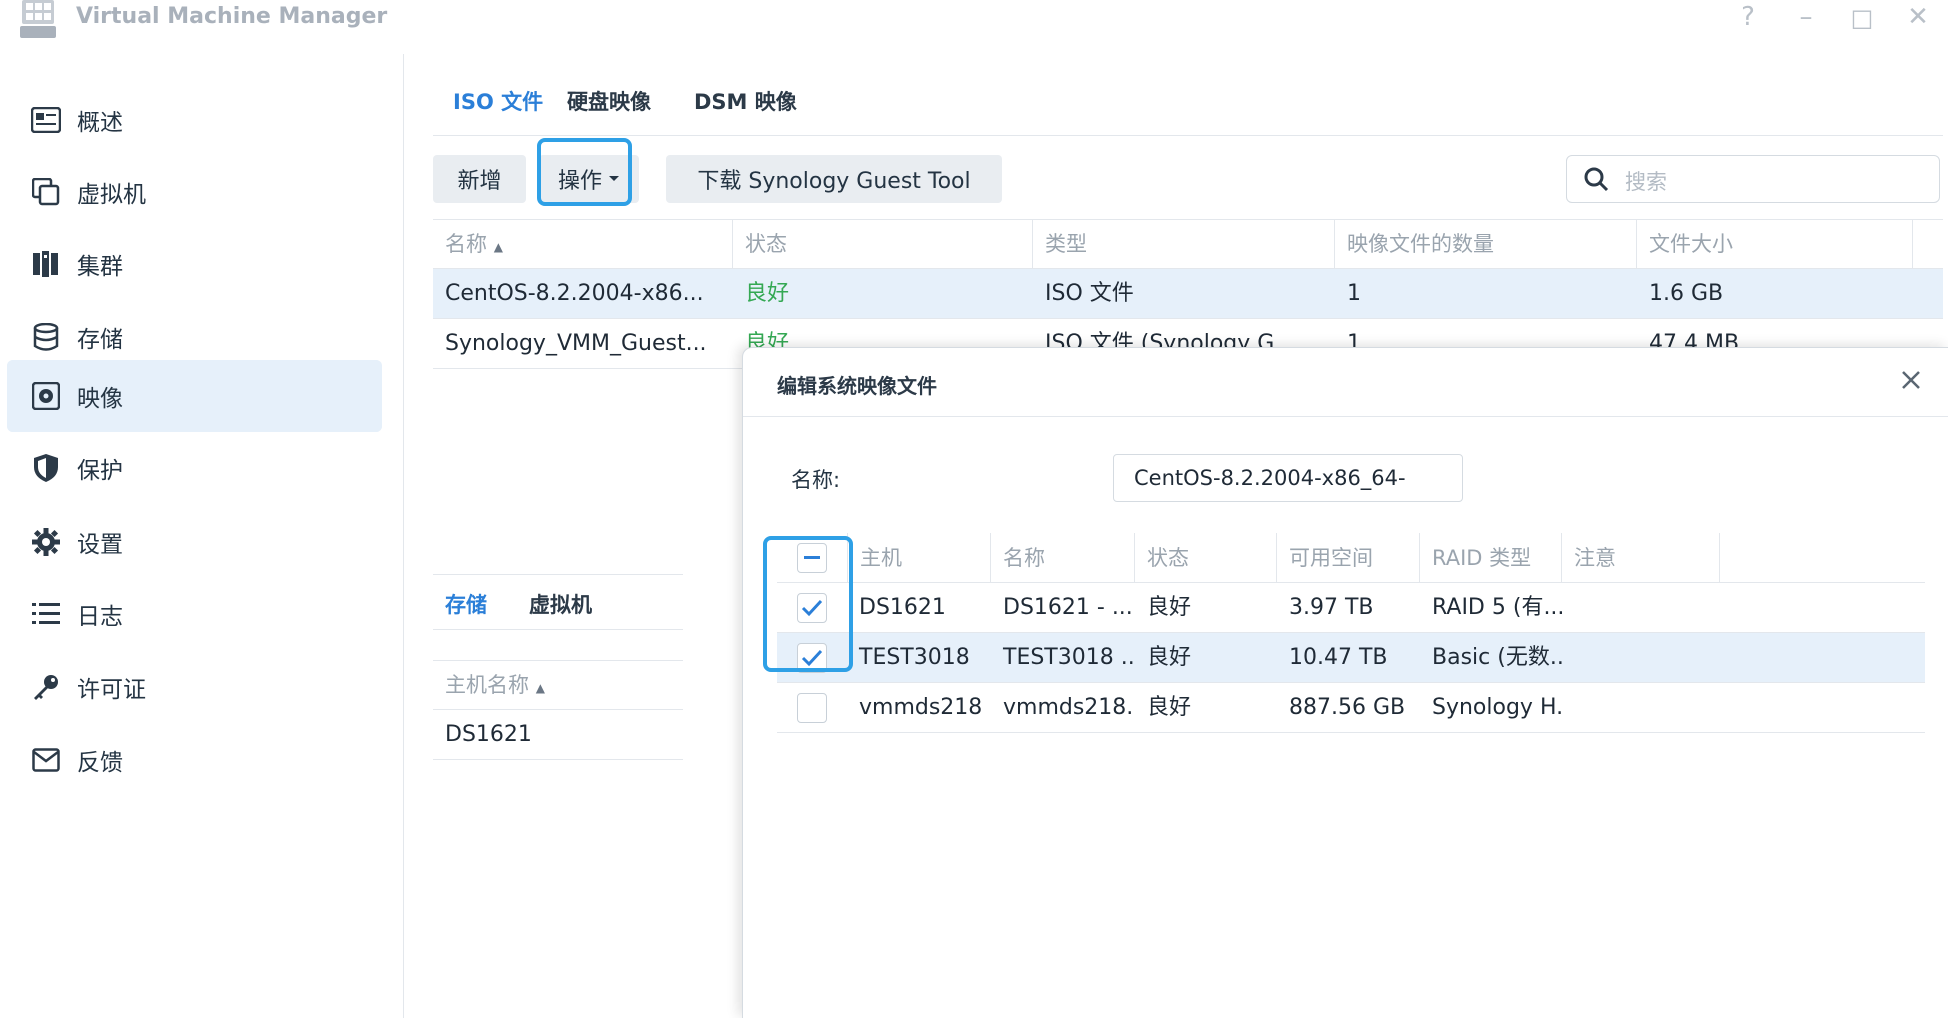 This screenshot has height=1018, width=1948. I want to click on sidebar-item-overview: 概述, so click(194, 120).